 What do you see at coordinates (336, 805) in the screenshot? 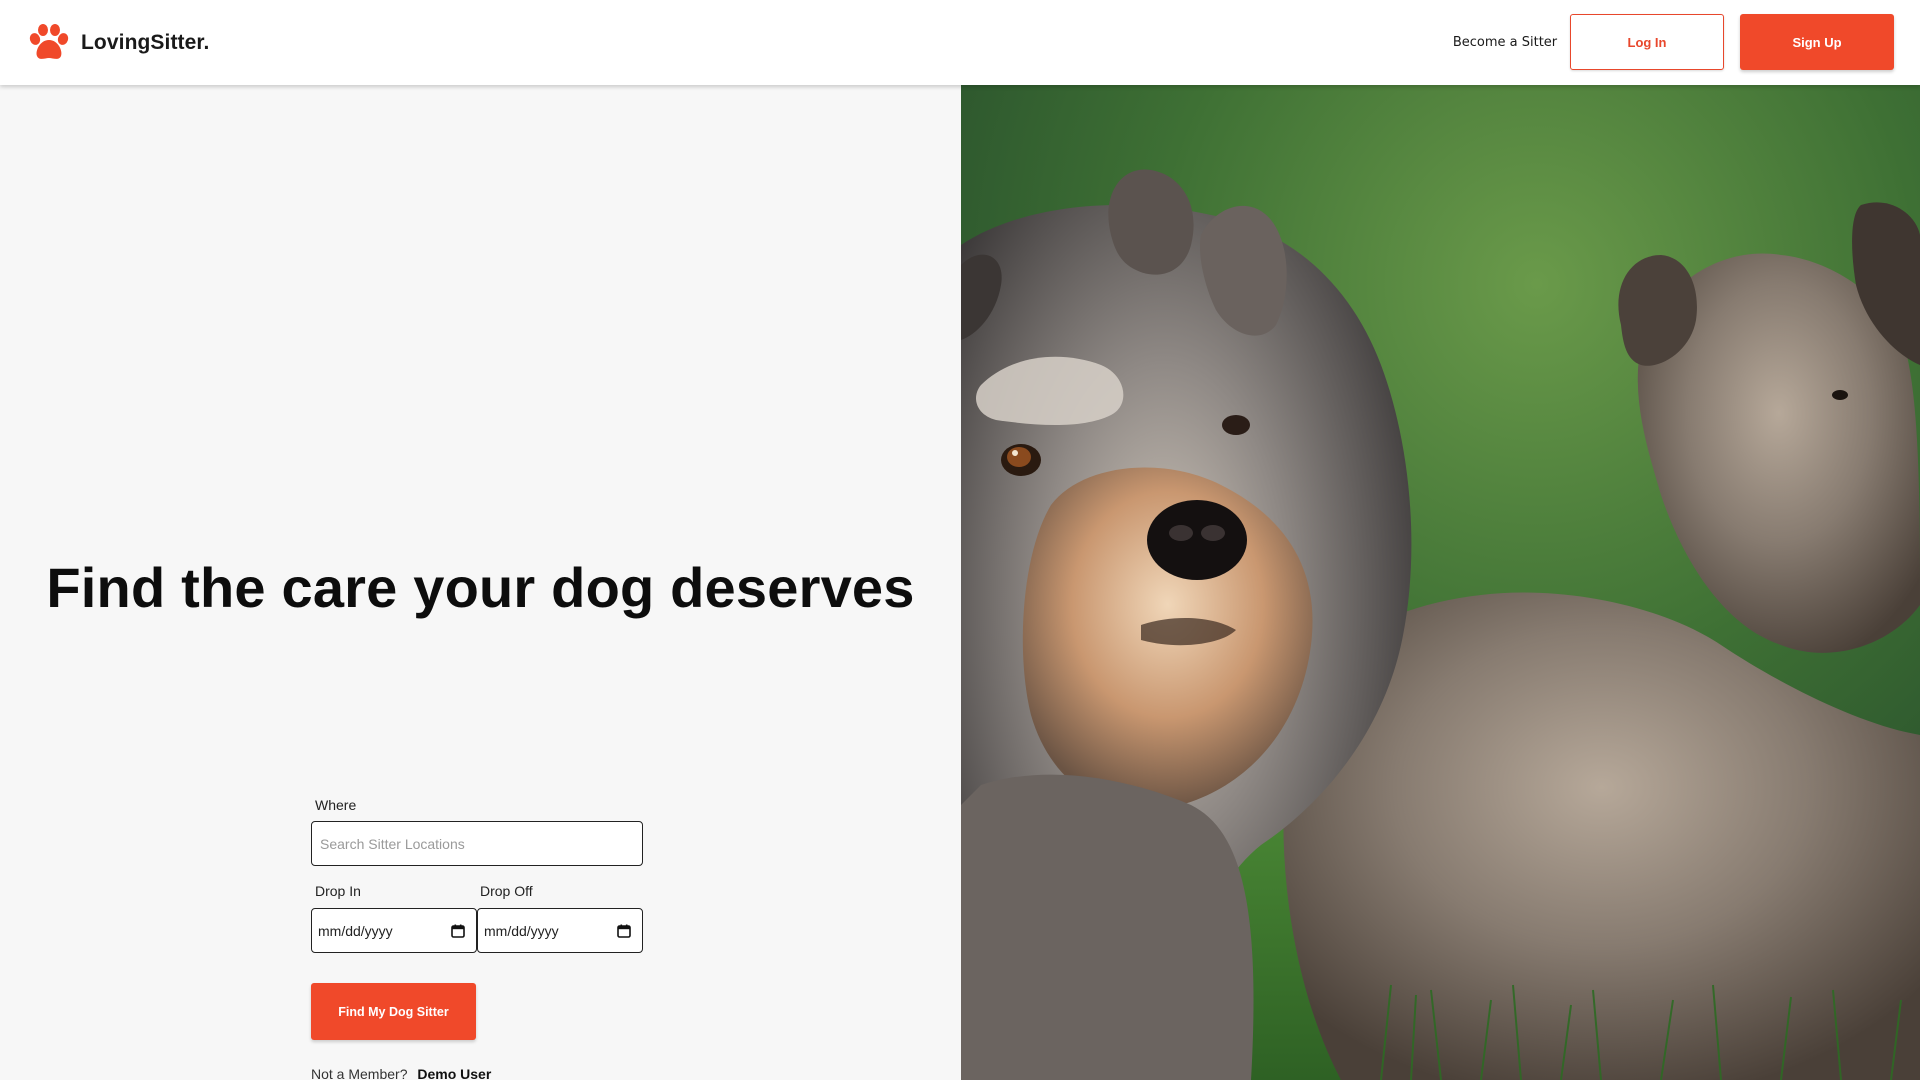
I see `where-label: Where` at bounding box center [336, 805].